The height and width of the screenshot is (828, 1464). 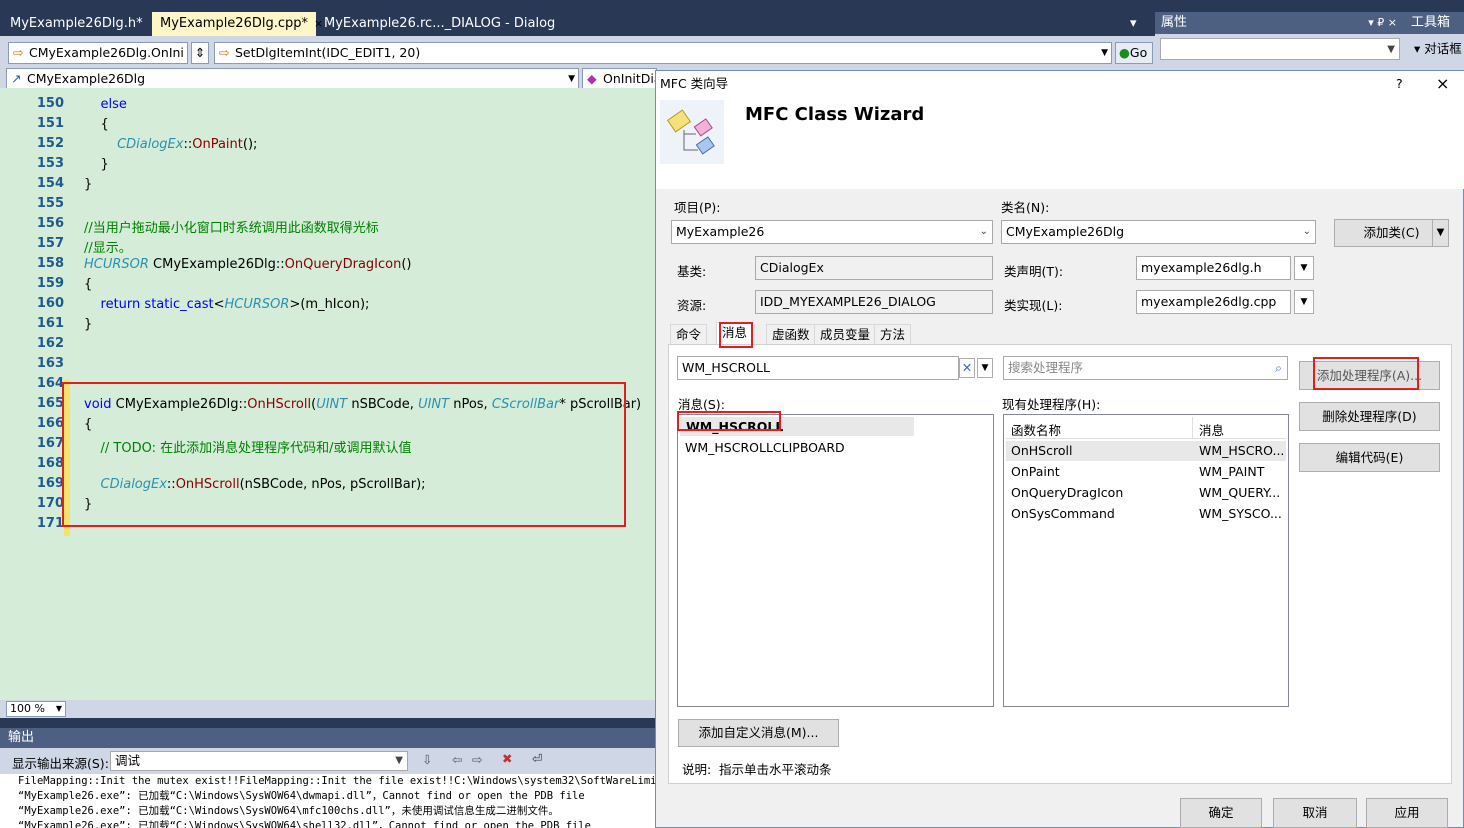 What do you see at coordinates (227, 304) in the screenshot?
I see `code-line: return static_cast<HCURSOR>(m_hIcon);` at bounding box center [227, 304].